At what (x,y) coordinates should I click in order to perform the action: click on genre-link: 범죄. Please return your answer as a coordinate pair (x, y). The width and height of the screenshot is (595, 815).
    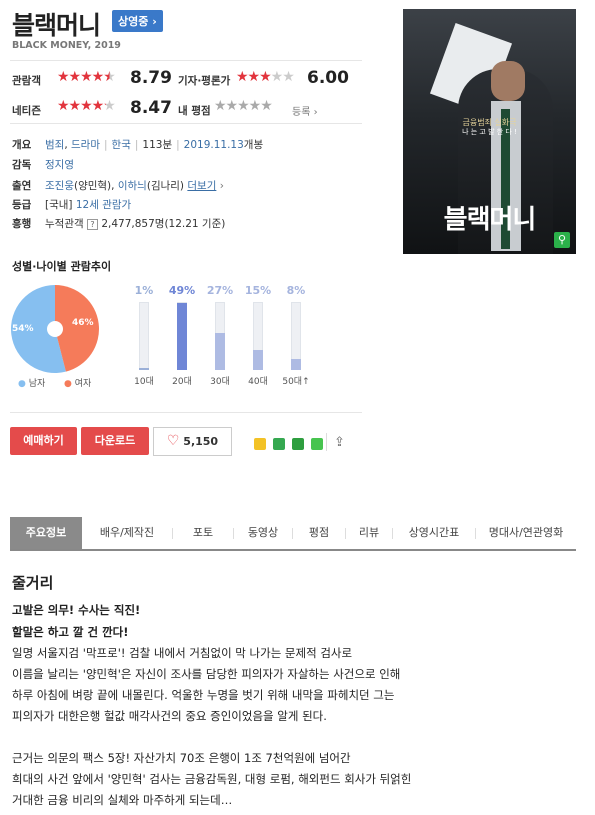
    Looking at the image, I should click on (54, 145).